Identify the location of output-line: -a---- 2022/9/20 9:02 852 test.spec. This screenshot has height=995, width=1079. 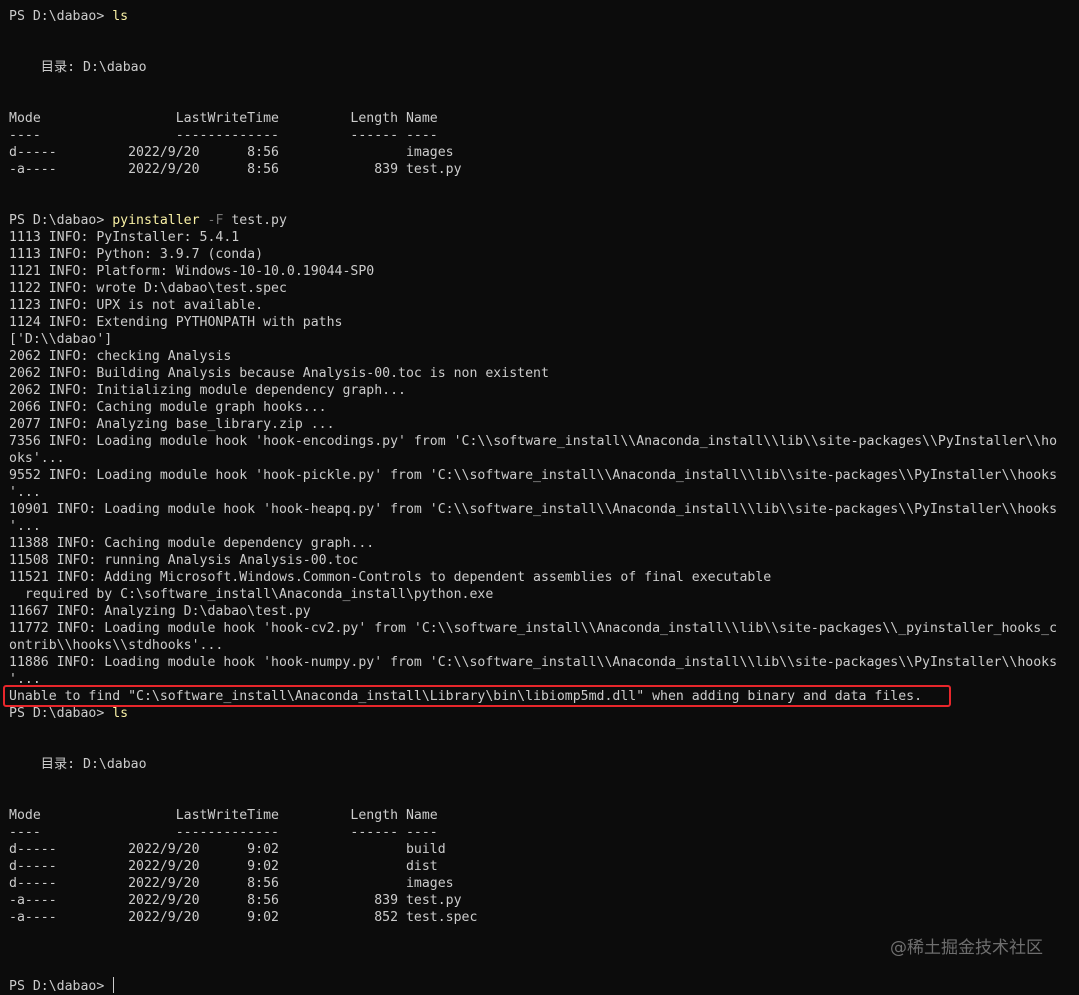
(243, 917).